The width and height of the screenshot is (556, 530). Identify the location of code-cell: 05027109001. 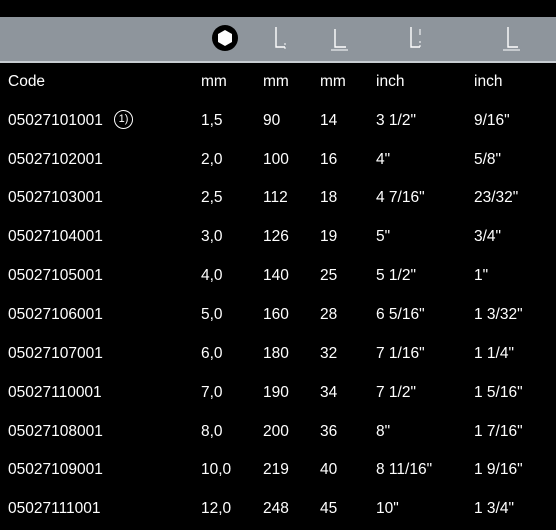
(55, 469).